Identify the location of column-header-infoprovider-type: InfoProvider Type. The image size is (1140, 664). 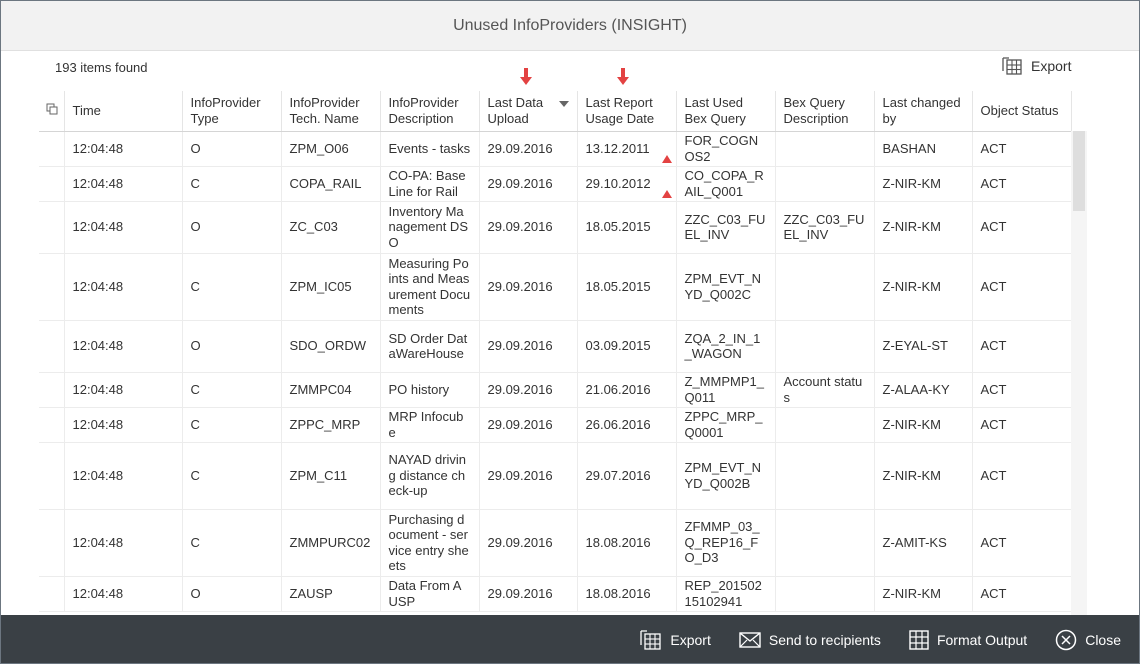
(232, 111).